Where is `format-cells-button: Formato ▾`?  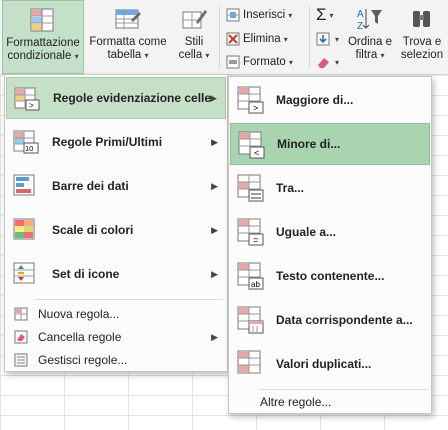 format-cells-button: Formato ▾ is located at coordinates (259, 62).